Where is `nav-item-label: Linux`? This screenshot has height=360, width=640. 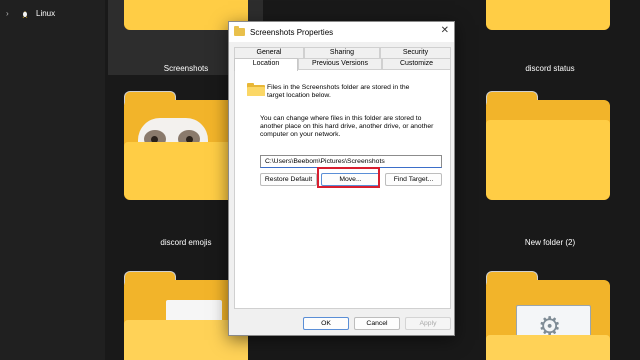
nav-item-label: Linux is located at coordinates (46, 13).